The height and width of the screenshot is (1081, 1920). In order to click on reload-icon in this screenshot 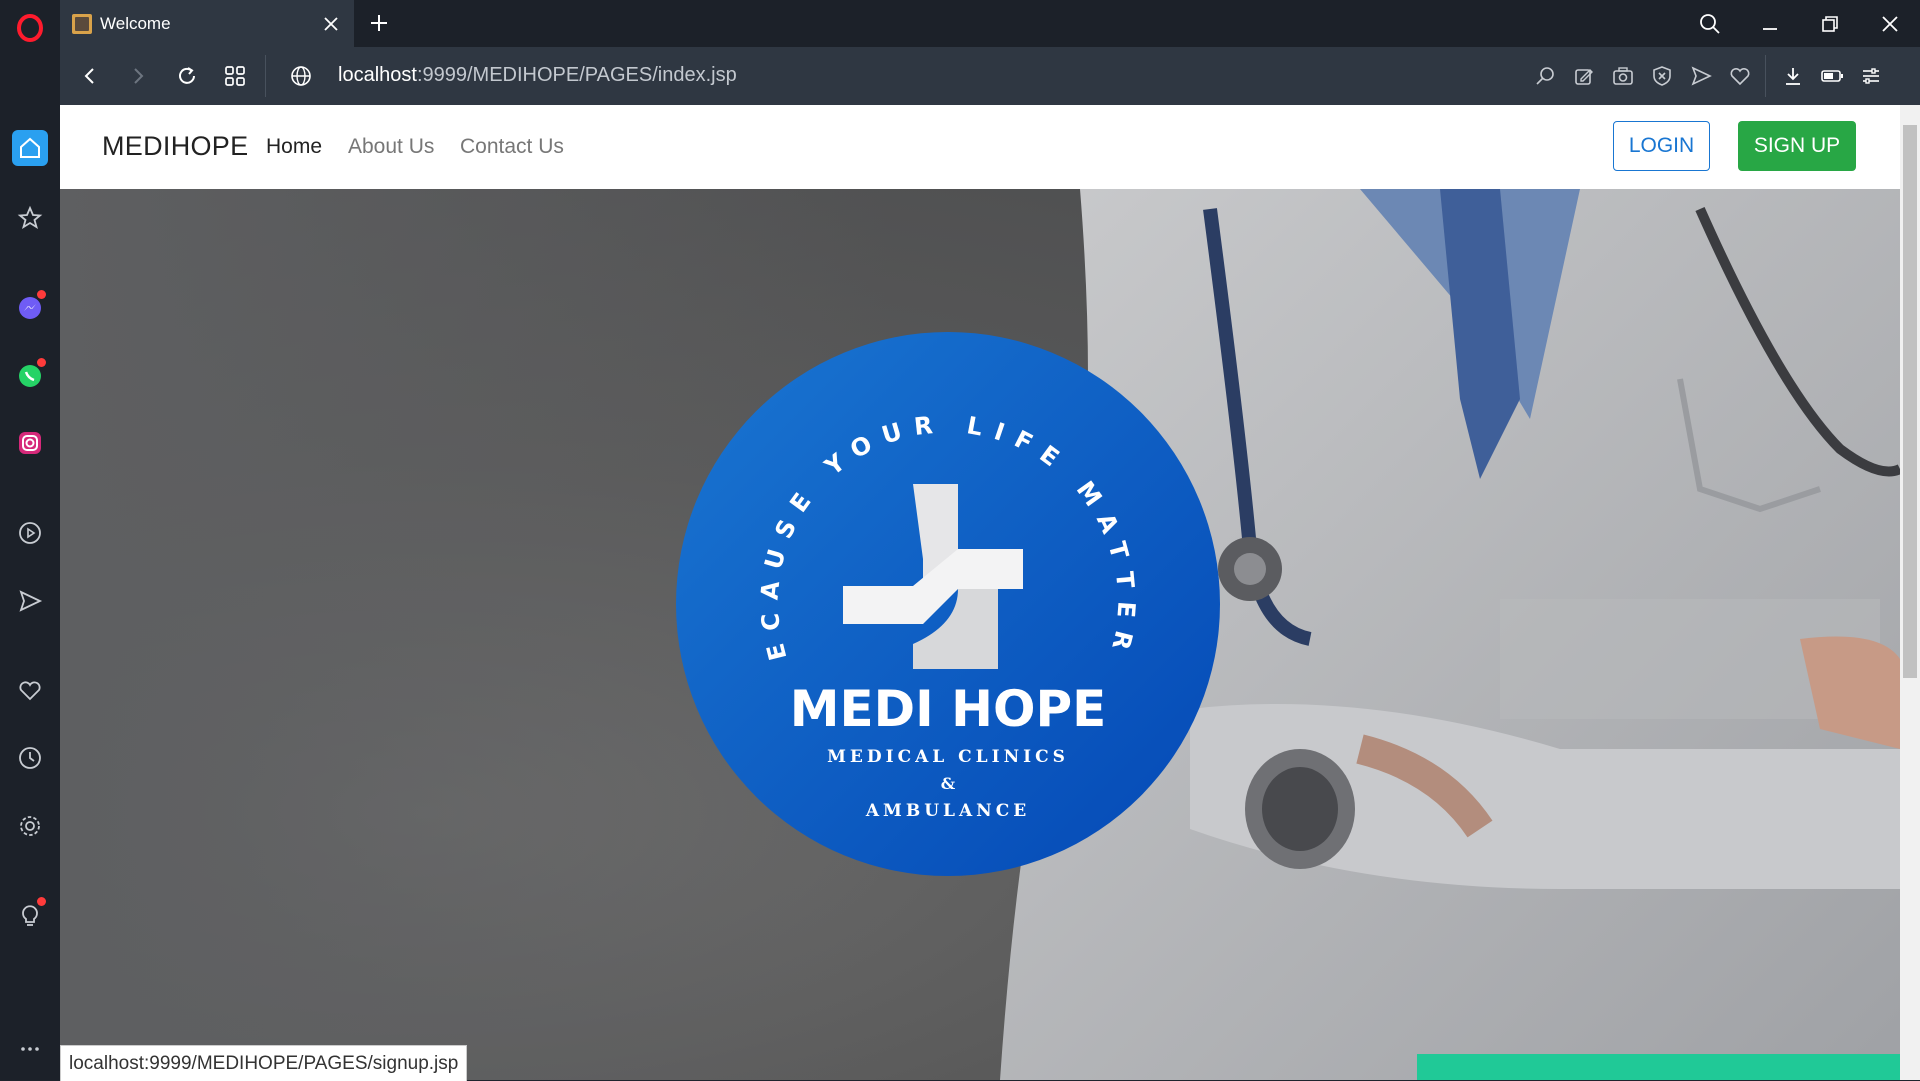, I will do `click(187, 76)`.